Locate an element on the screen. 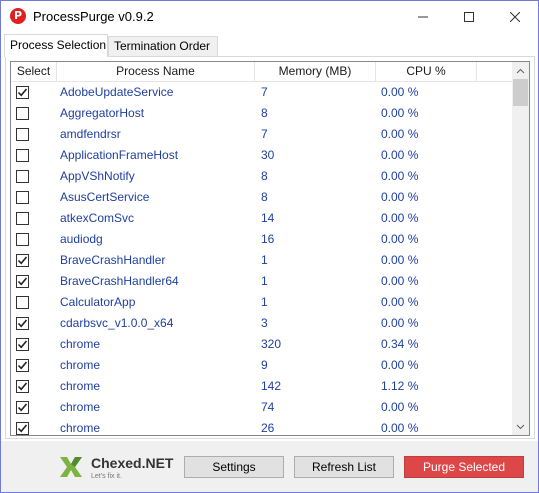 This screenshot has width=539, height=493. memory-cell: 9 is located at coordinates (264, 365).